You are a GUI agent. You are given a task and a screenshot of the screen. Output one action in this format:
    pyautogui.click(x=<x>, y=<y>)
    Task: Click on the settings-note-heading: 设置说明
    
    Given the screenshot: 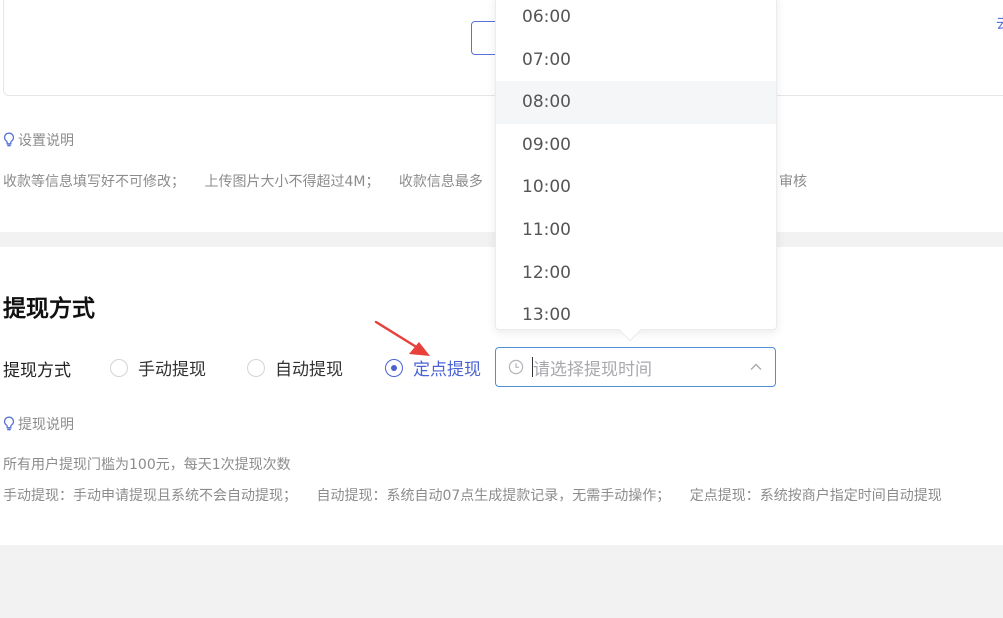 What is the action you would take?
    pyautogui.click(x=38, y=140)
    